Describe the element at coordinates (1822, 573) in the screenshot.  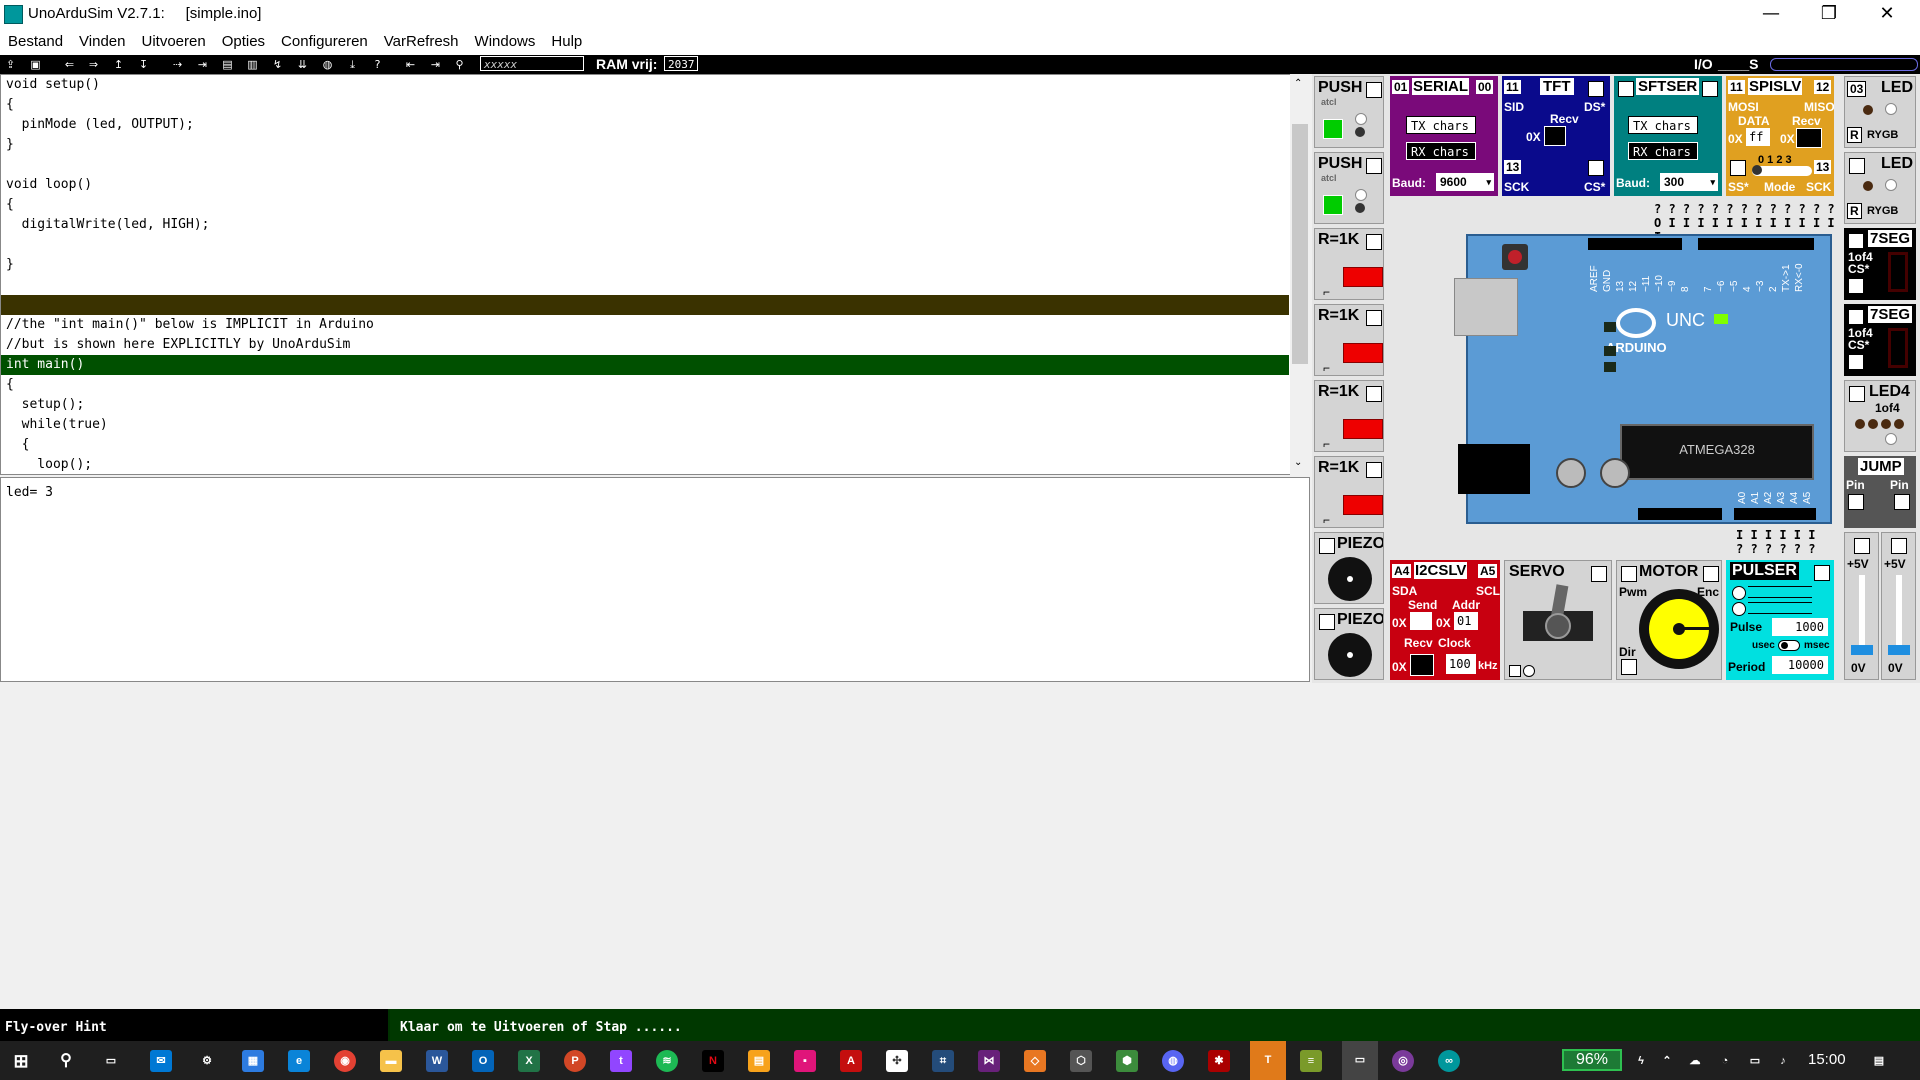
I see `pulser-pin-box` at that location.